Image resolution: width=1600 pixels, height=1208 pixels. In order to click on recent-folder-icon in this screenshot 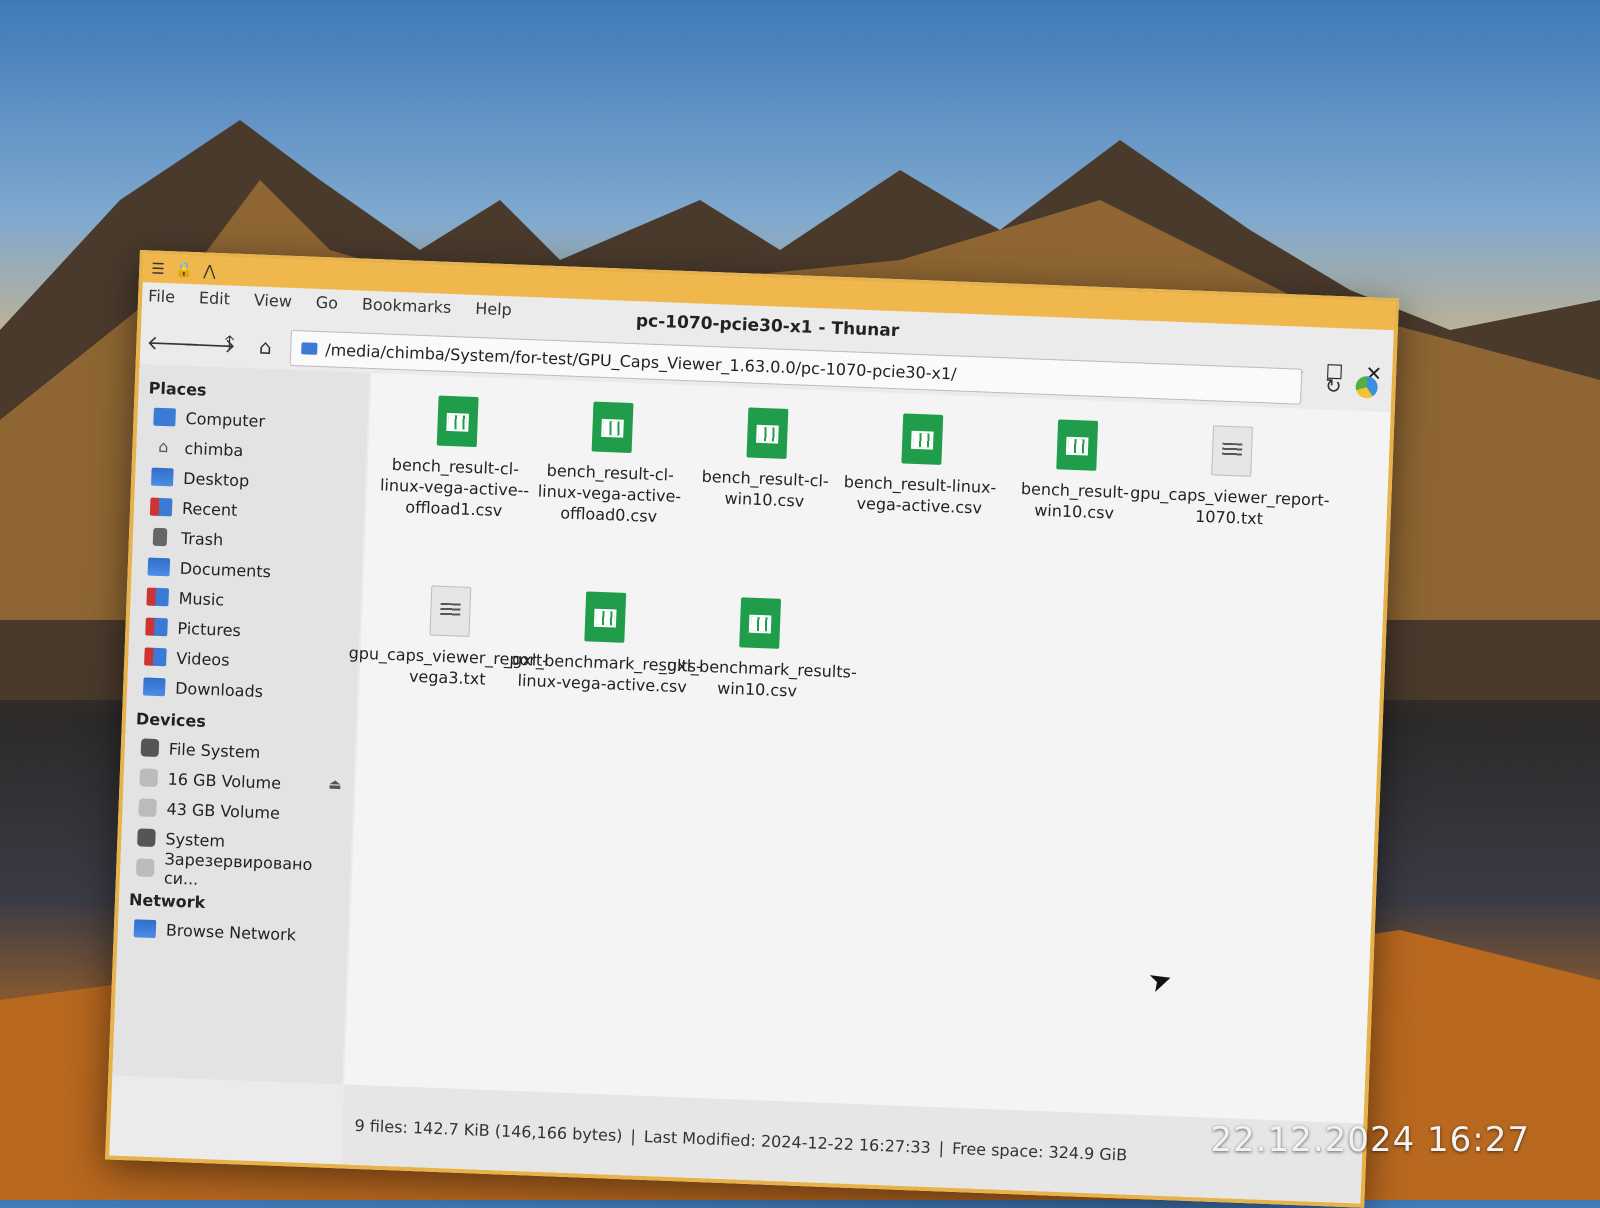, I will do `click(161, 507)`.